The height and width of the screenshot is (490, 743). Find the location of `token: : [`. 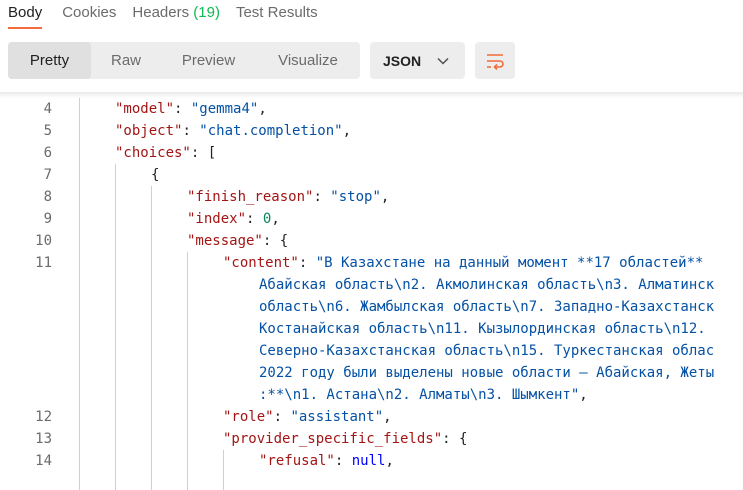

token: : [ is located at coordinates (203, 153).